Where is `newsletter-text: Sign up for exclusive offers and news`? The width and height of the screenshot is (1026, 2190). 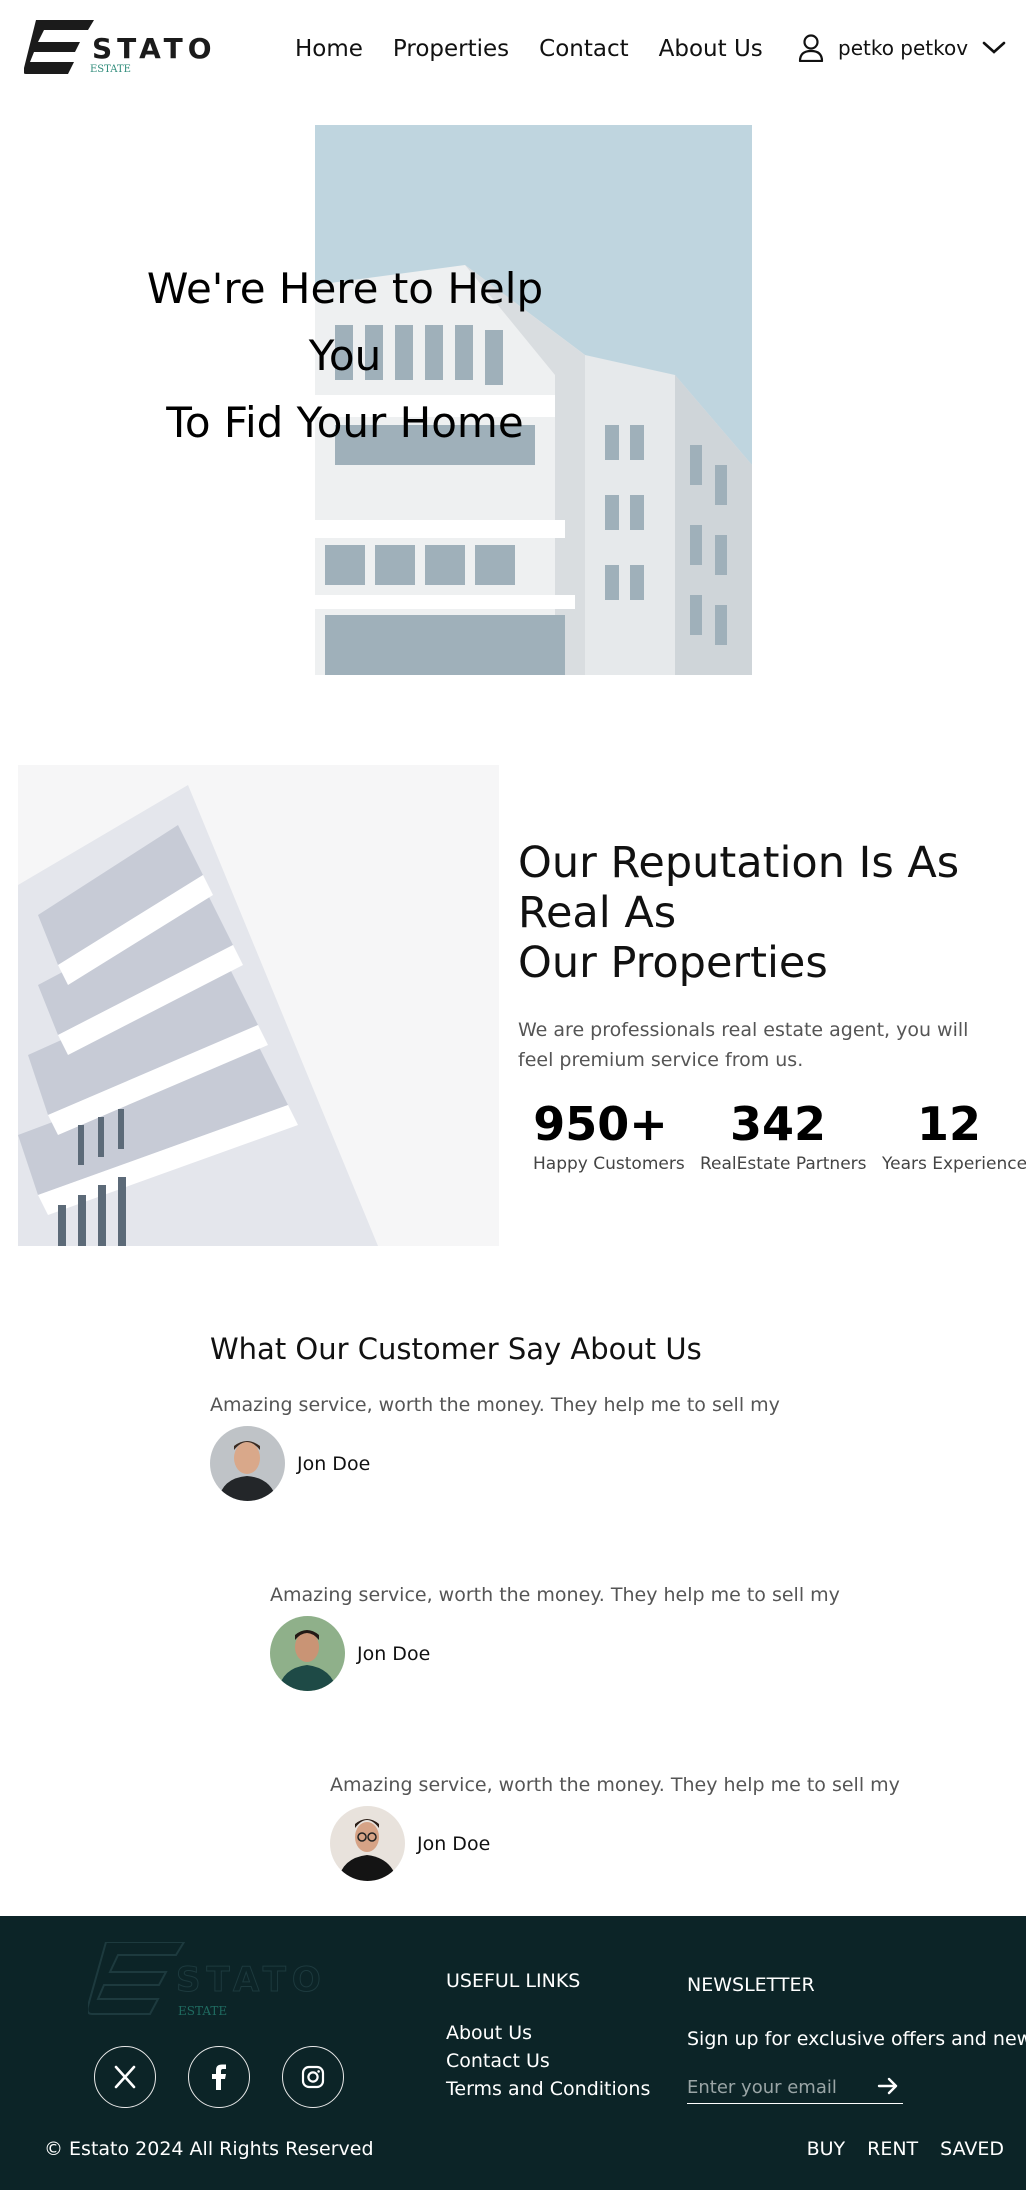
newsletter-text: Sign up for exclusive offers and news is located at coordinates (856, 2039).